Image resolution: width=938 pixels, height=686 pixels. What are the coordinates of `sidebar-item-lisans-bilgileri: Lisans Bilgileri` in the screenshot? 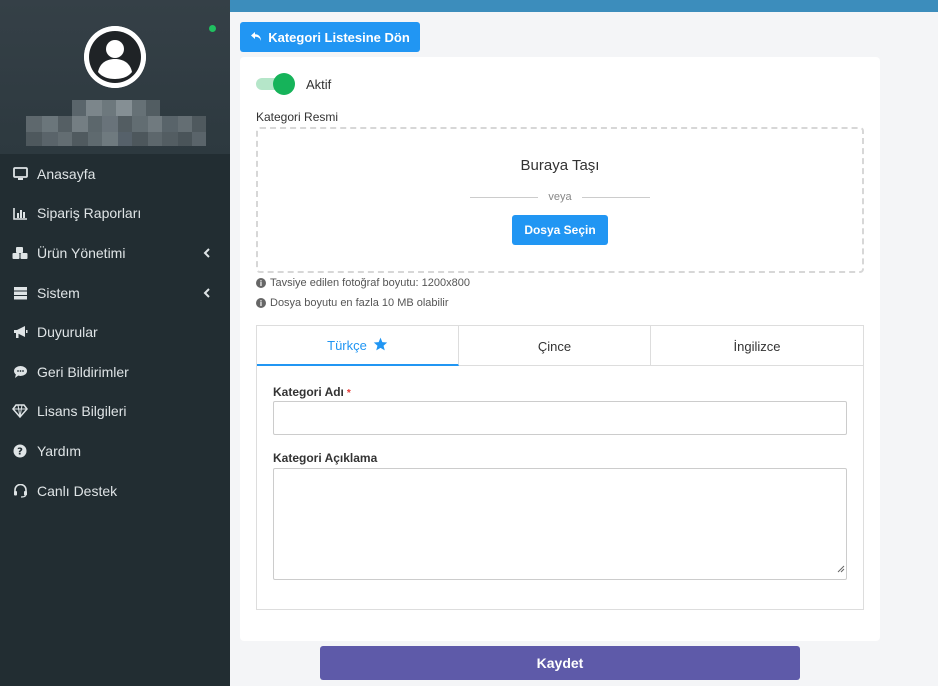 It's located at (115, 412).